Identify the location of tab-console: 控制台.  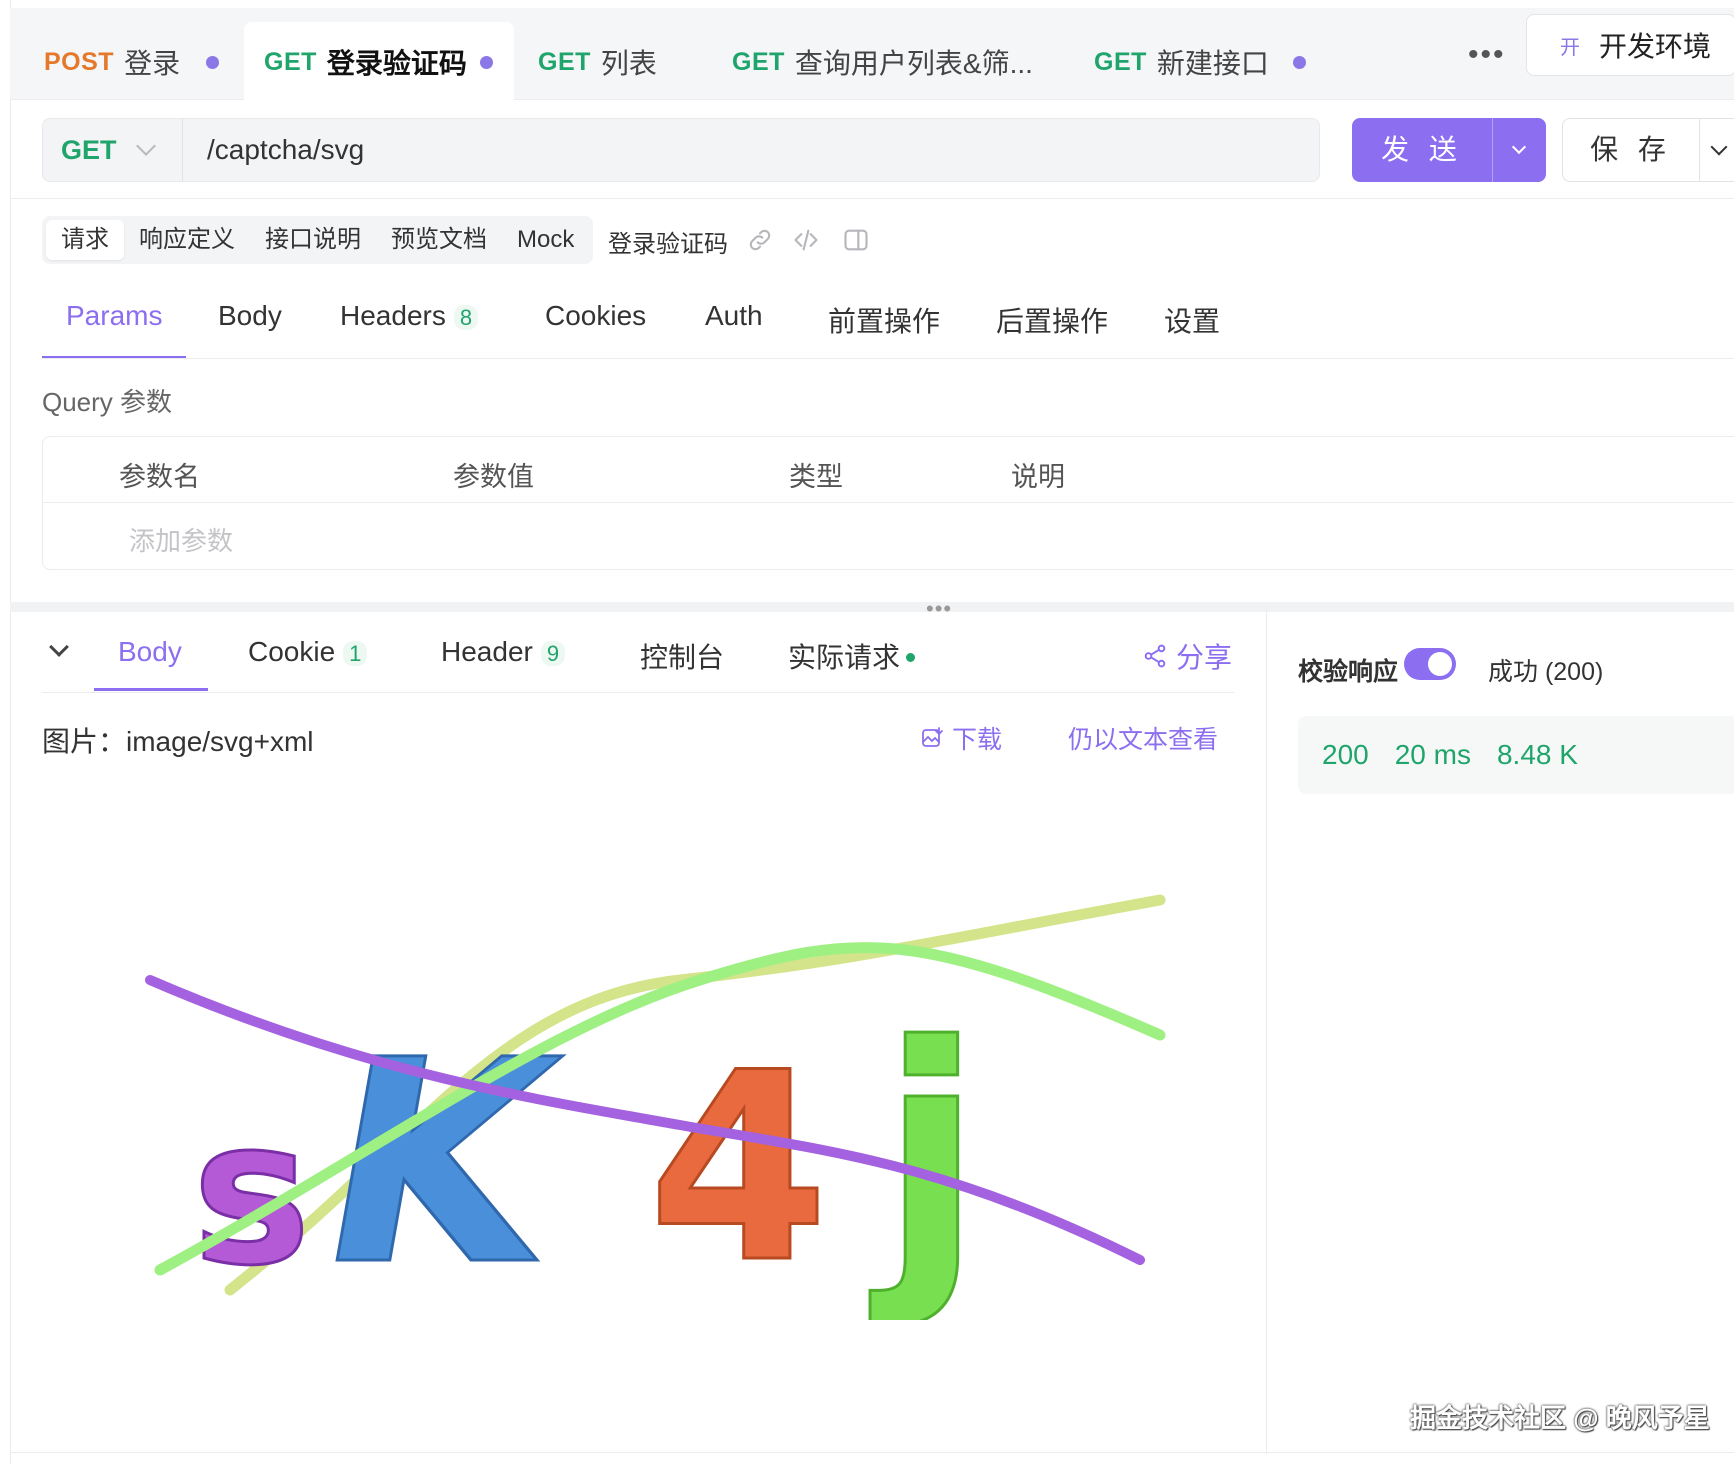
(682, 656).